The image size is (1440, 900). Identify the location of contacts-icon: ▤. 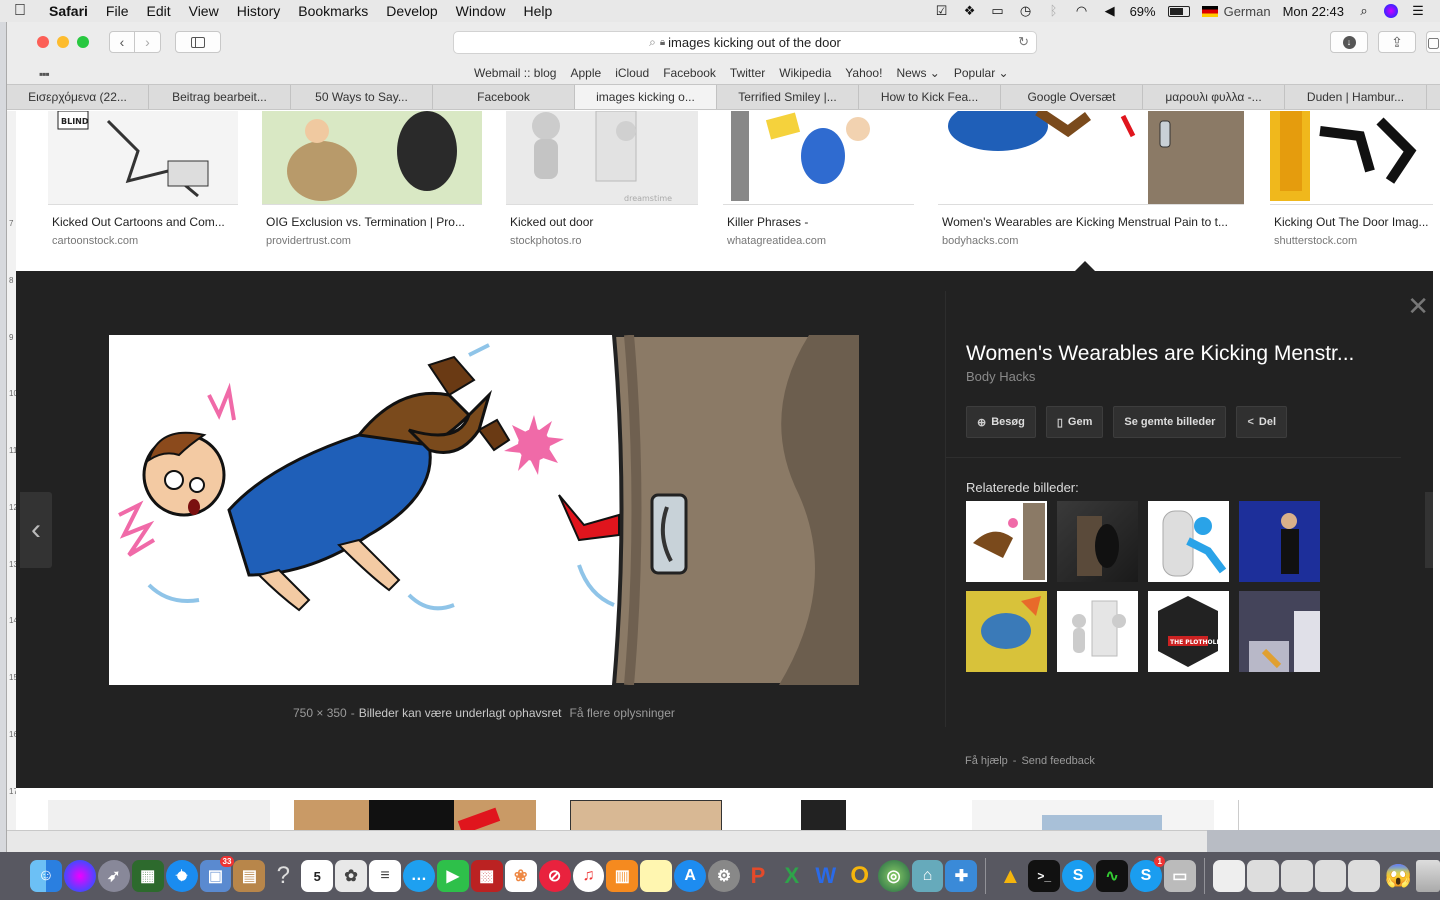
(249, 876).